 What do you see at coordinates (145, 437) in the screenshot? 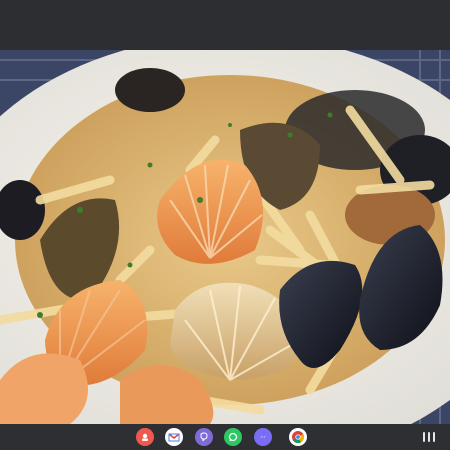
I see `camera-app-icon` at bounding box center [145, 437].